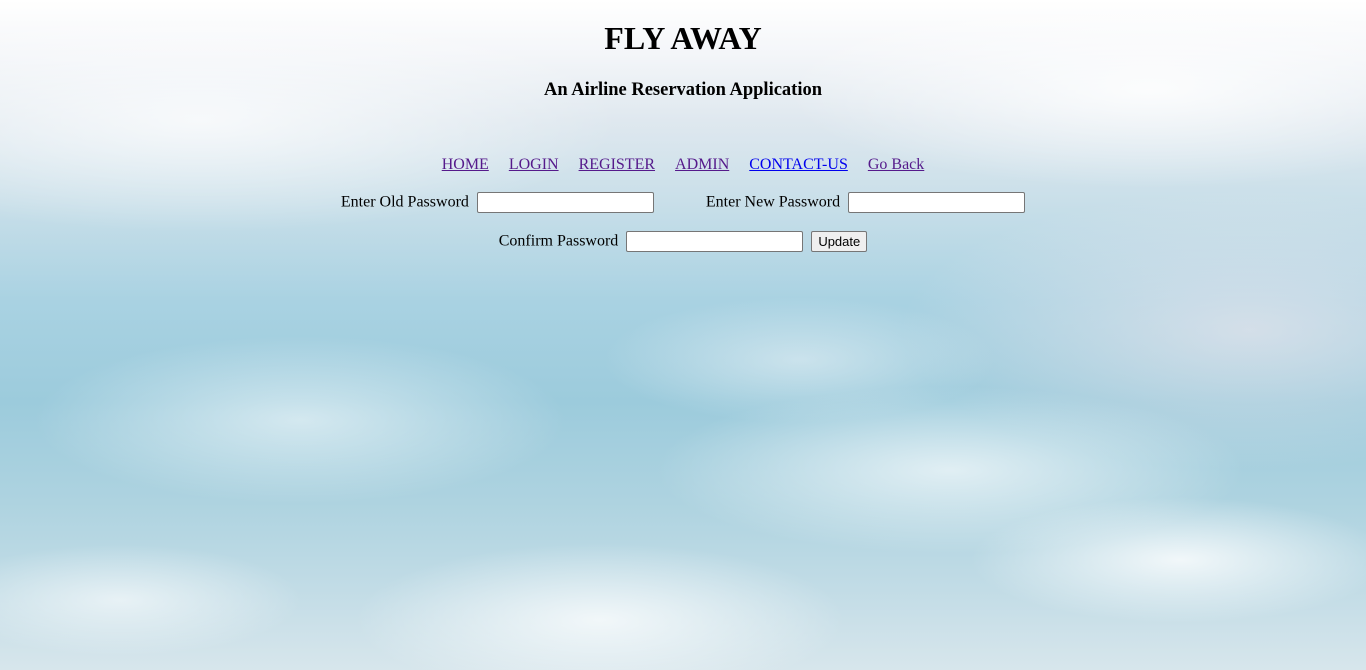 The height and width of the screenshot is (670, 1366). I want to click on confirm-password-input, so click(715, 241).